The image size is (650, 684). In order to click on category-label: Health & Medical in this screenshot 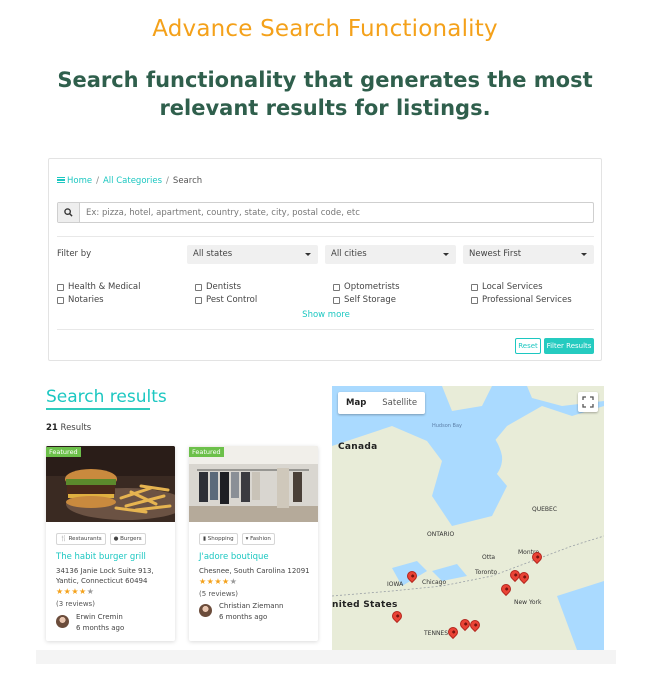, I will do `click(104, 287)`.